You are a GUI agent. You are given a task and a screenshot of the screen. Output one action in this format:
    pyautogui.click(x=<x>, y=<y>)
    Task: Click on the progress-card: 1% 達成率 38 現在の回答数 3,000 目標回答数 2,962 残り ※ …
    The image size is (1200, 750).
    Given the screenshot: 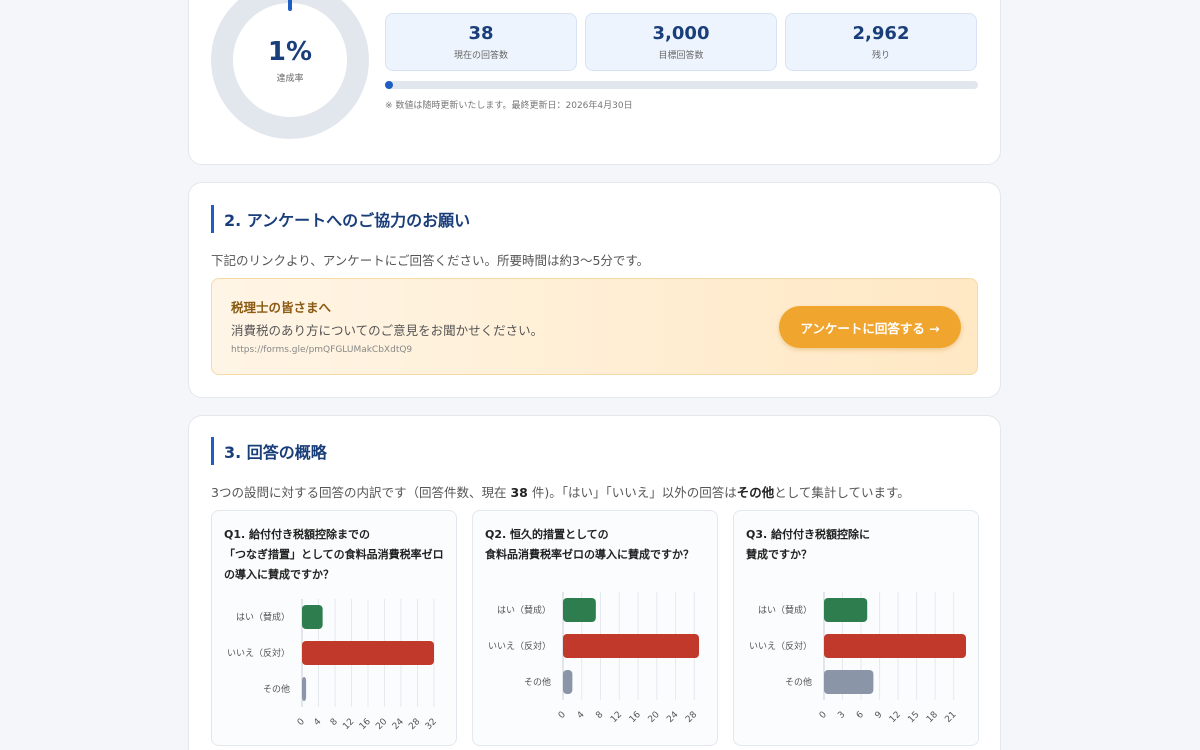 What is the action you would take?
    pyautogui.click(x=594, y=82)
    